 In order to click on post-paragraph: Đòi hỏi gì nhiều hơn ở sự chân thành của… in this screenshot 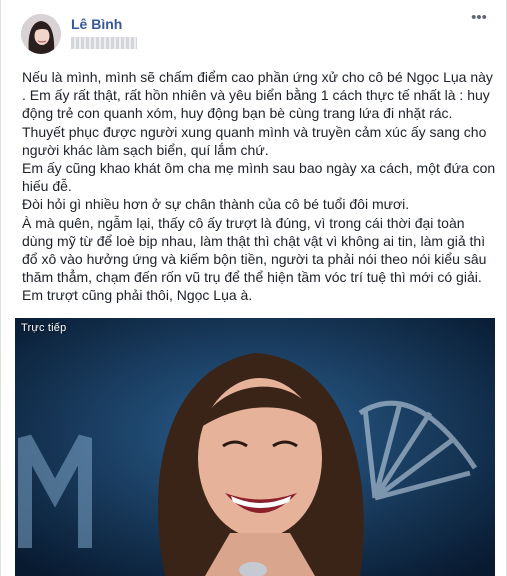, I will do `click(216, 204)`.